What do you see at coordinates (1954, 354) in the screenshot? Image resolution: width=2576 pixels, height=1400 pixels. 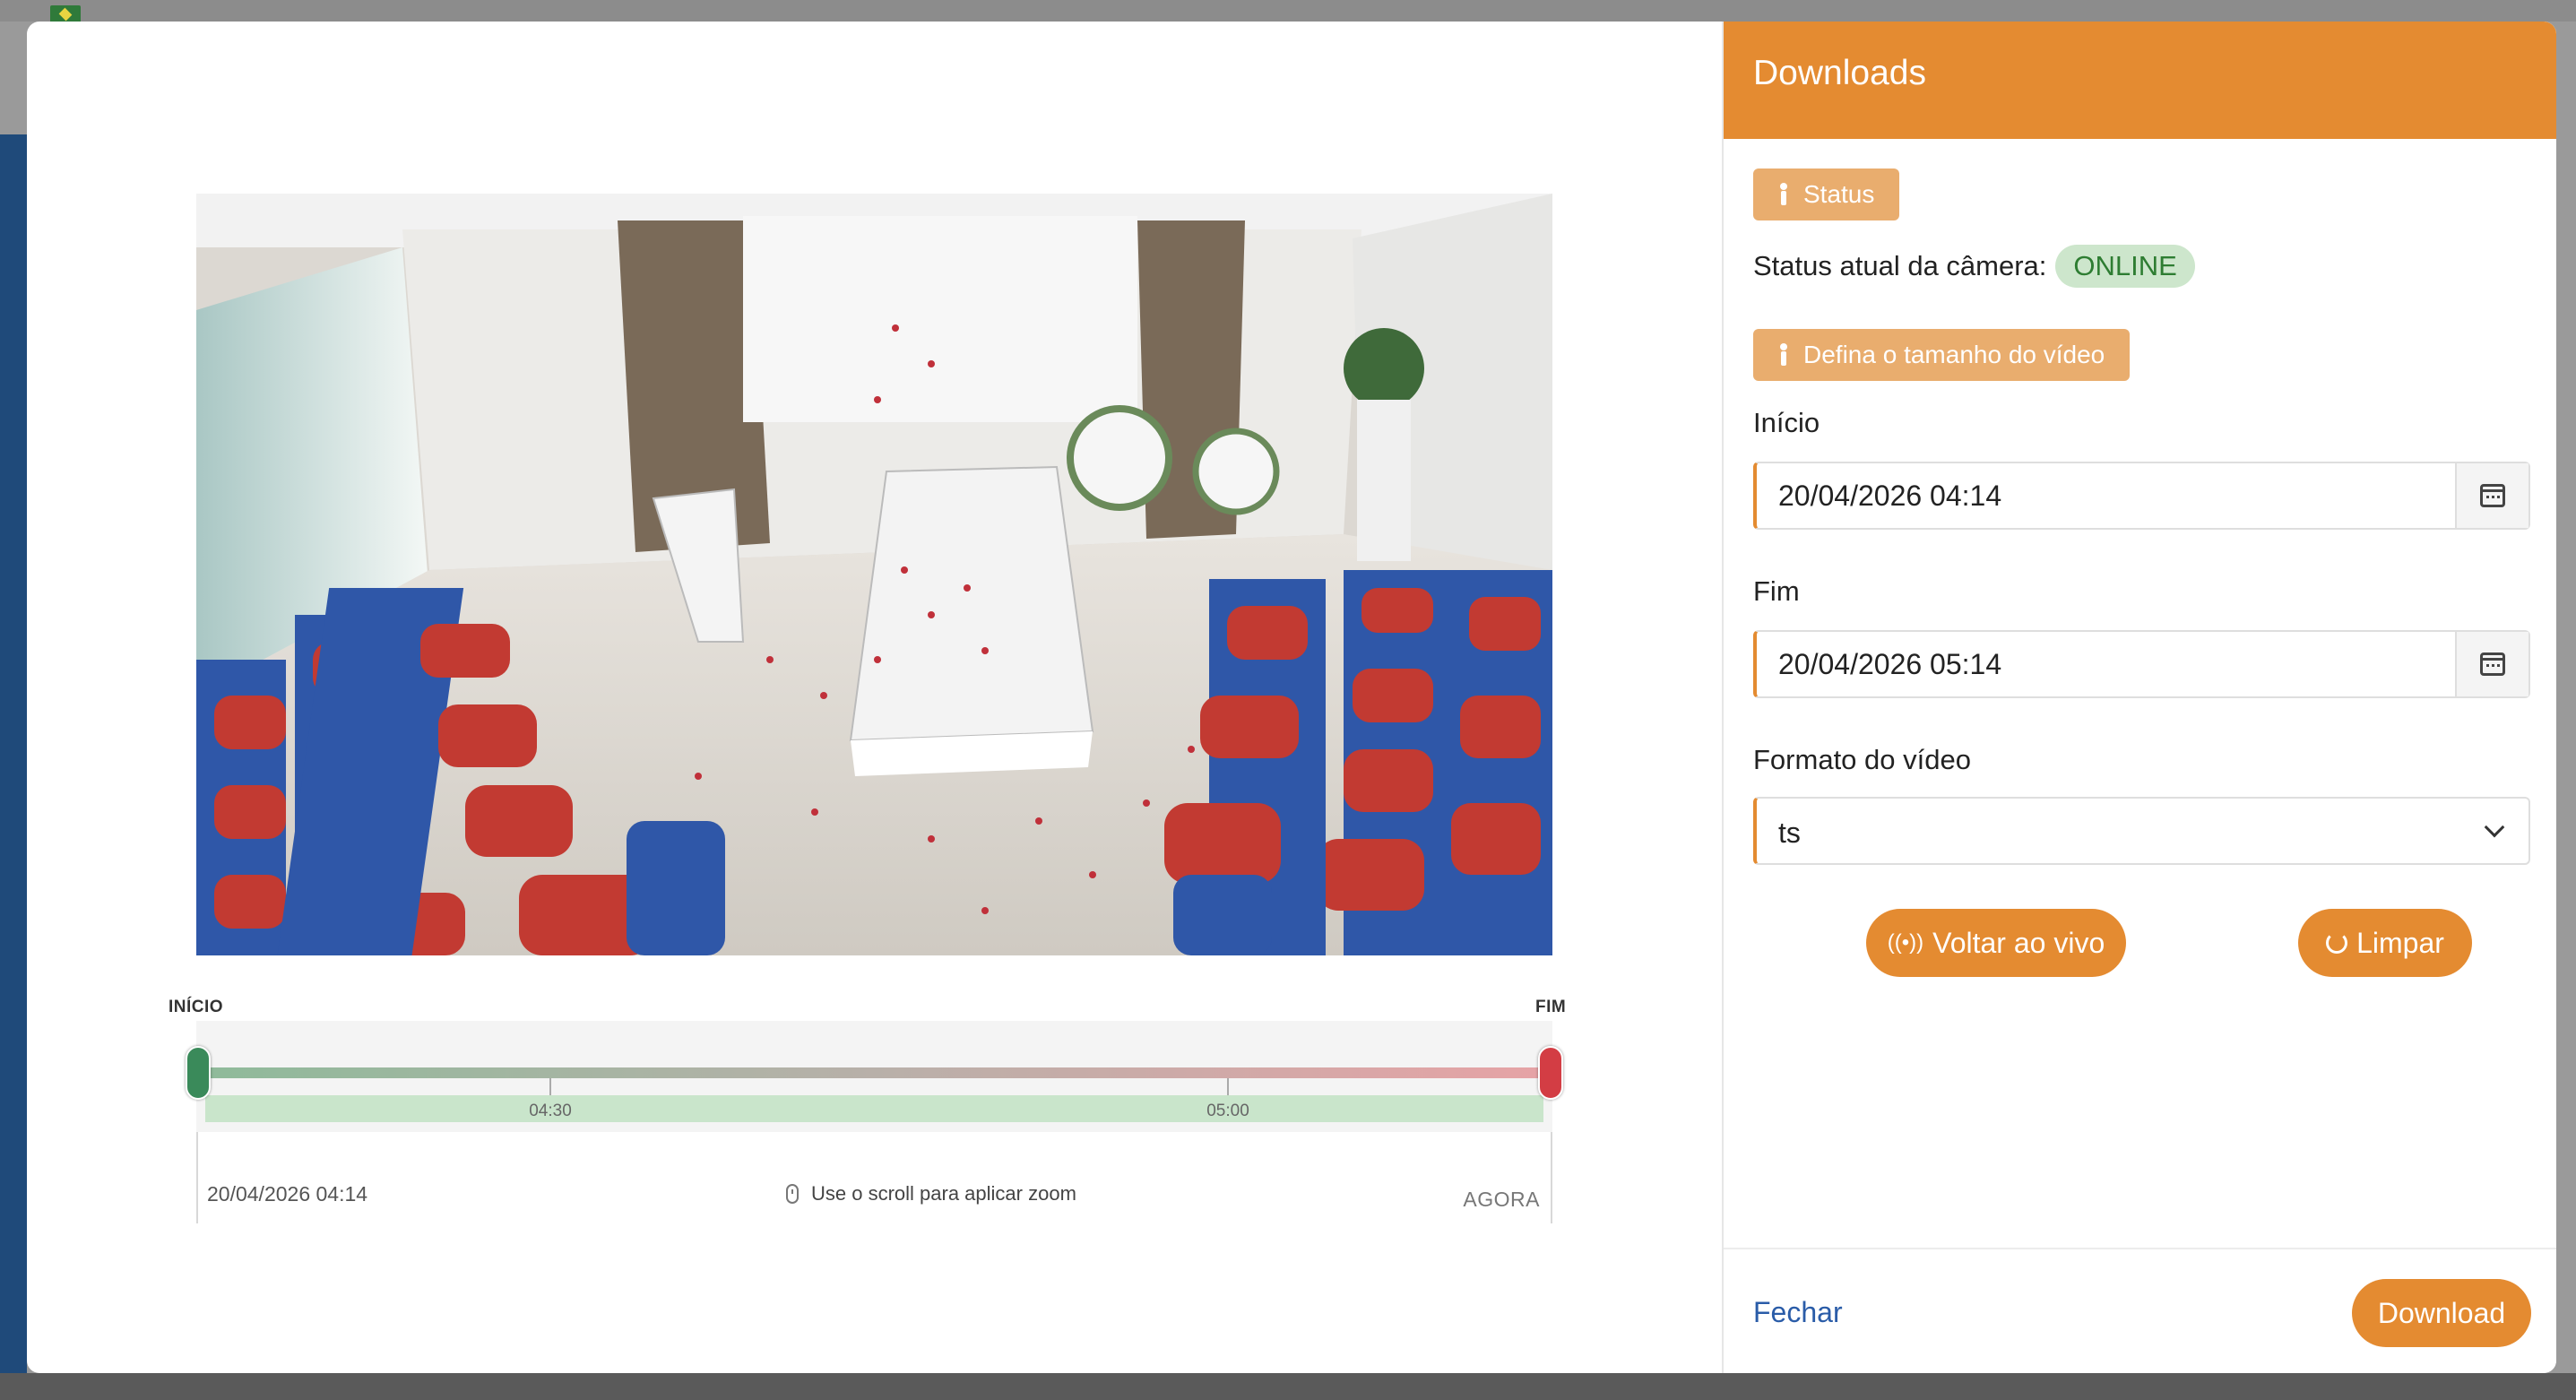 I see `video-size-chip-label: Defina o tamanho do vídeo` at bounding box center [1954, 354].